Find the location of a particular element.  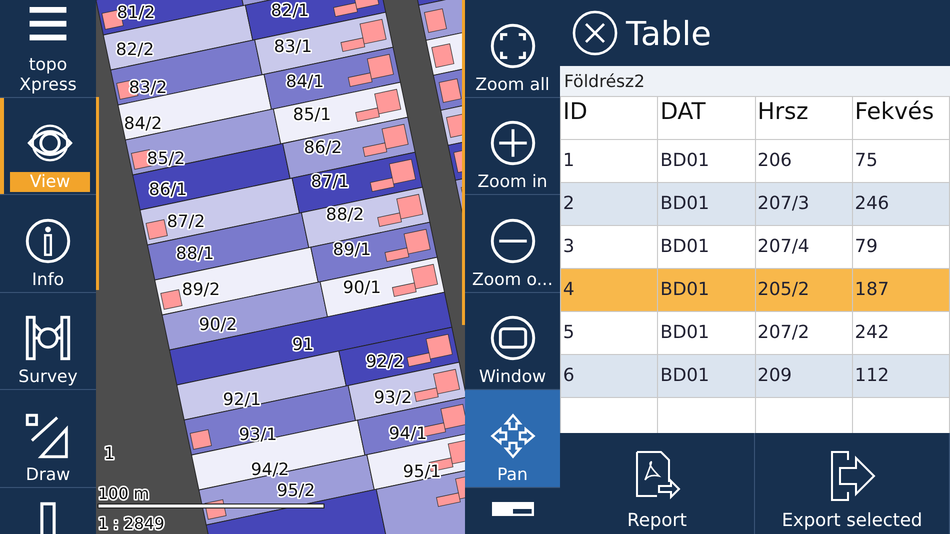

table-cell: 205/2 is located at coordinates (803, 290).